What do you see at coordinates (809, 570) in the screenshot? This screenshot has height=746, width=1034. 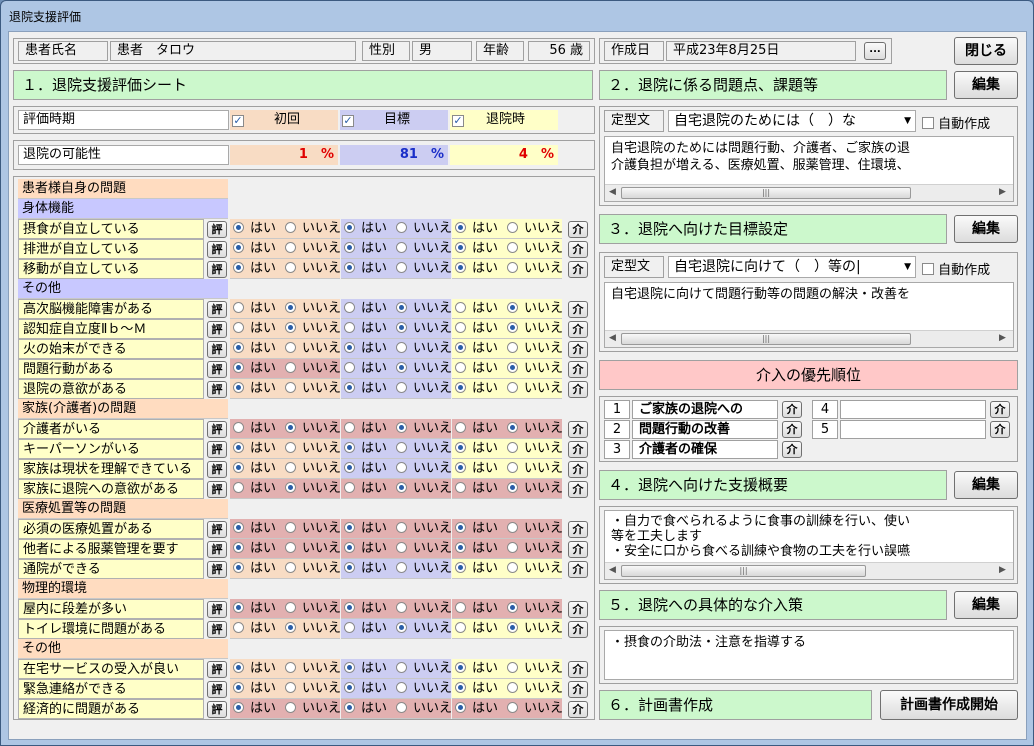 I see `section4-hscrollbar: ◀ ||| ▶` at bounding box center [809, 570].